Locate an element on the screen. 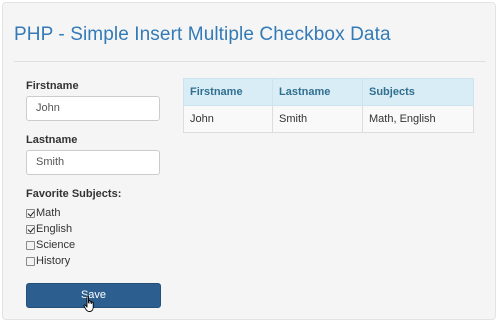 This screenshot has height=328, width=500. history-label: History is located at coordinates (53, 261).